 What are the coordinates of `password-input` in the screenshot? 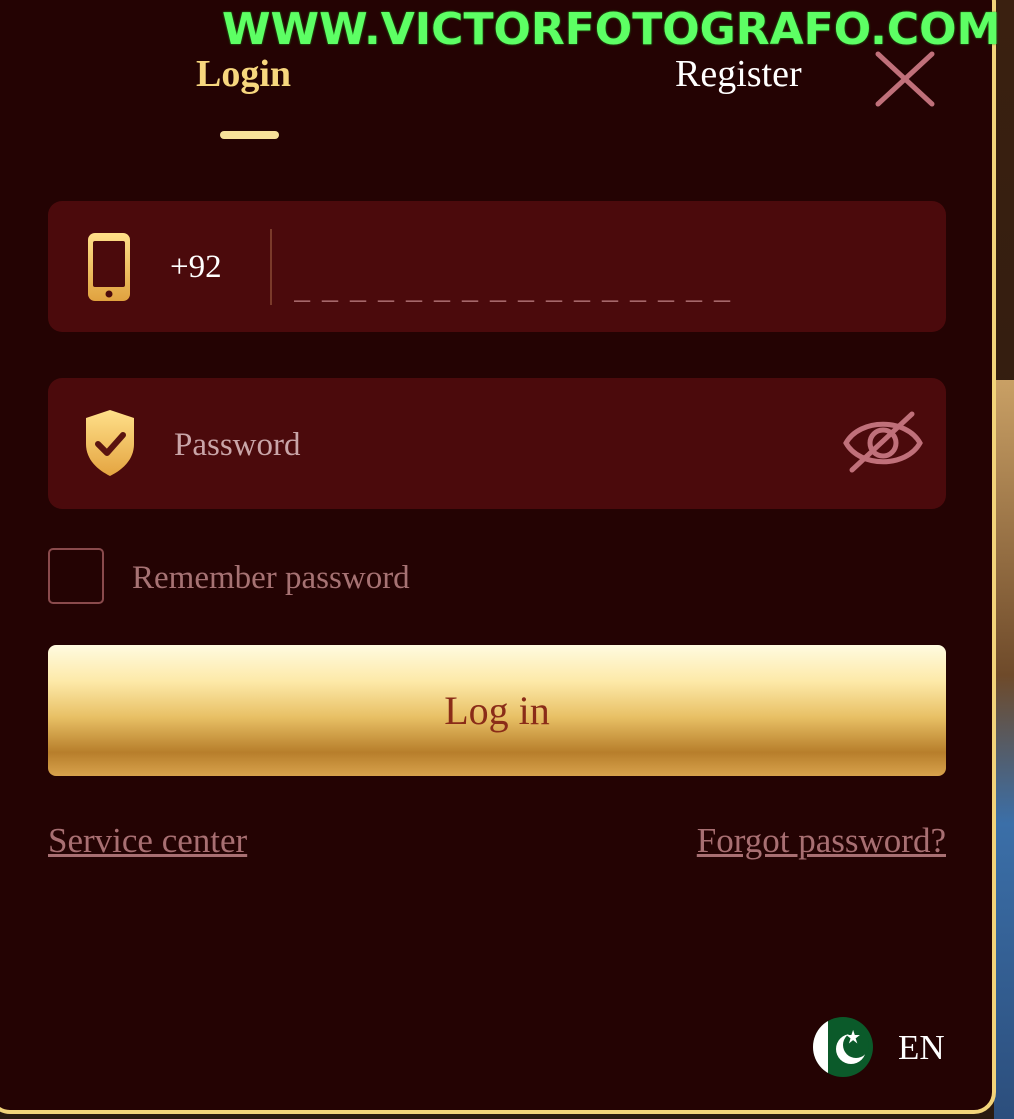 It's located at (474, 445).